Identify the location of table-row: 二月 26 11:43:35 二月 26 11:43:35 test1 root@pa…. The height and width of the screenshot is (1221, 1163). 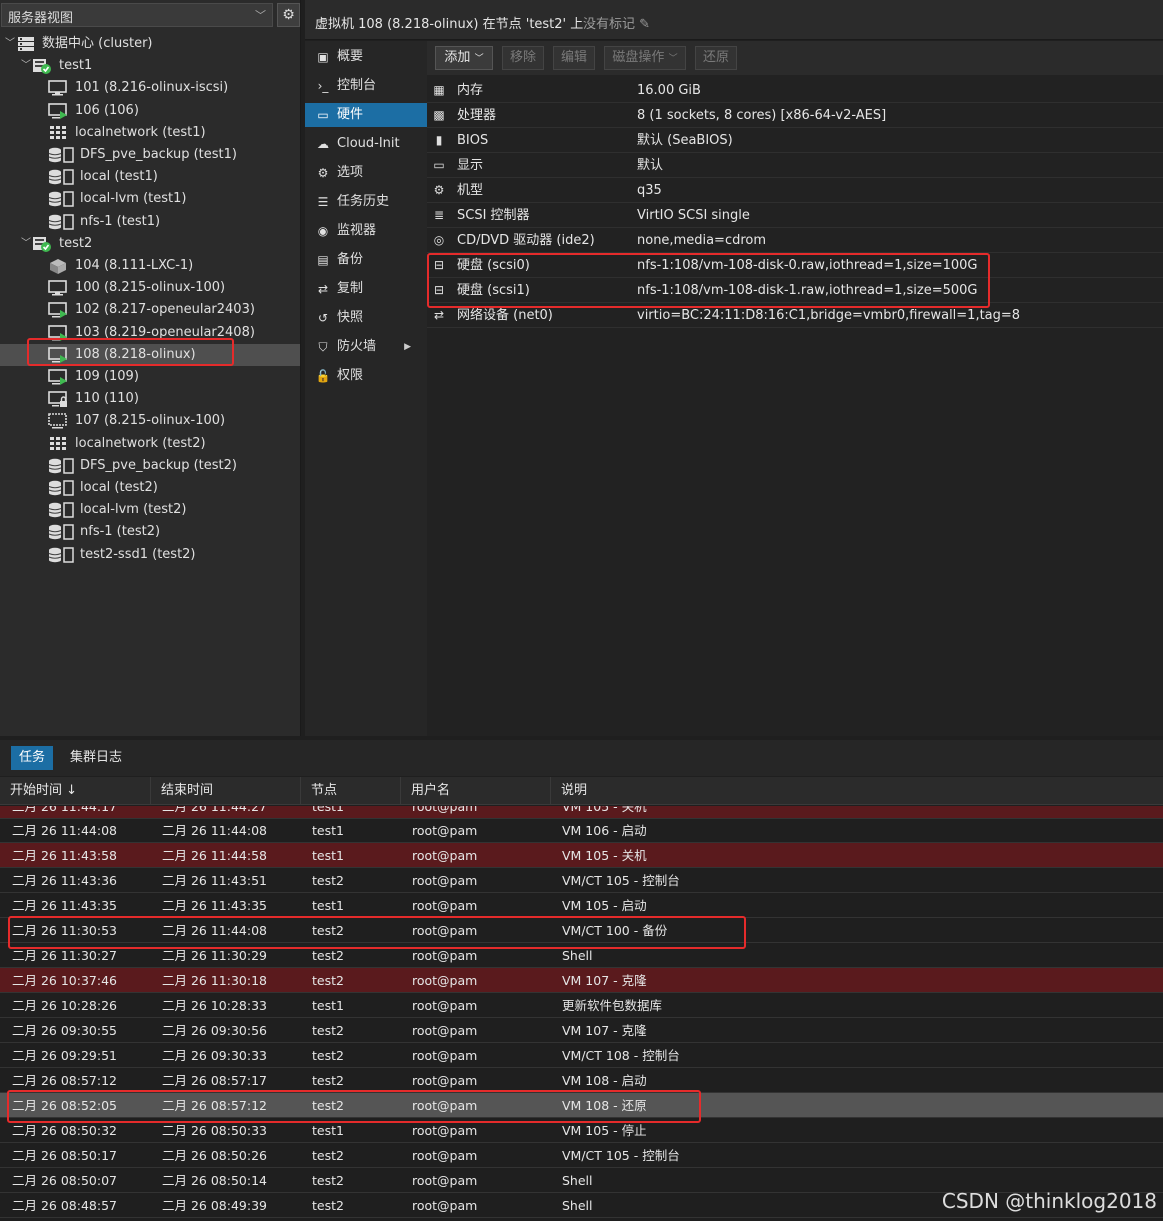
(581, 905).